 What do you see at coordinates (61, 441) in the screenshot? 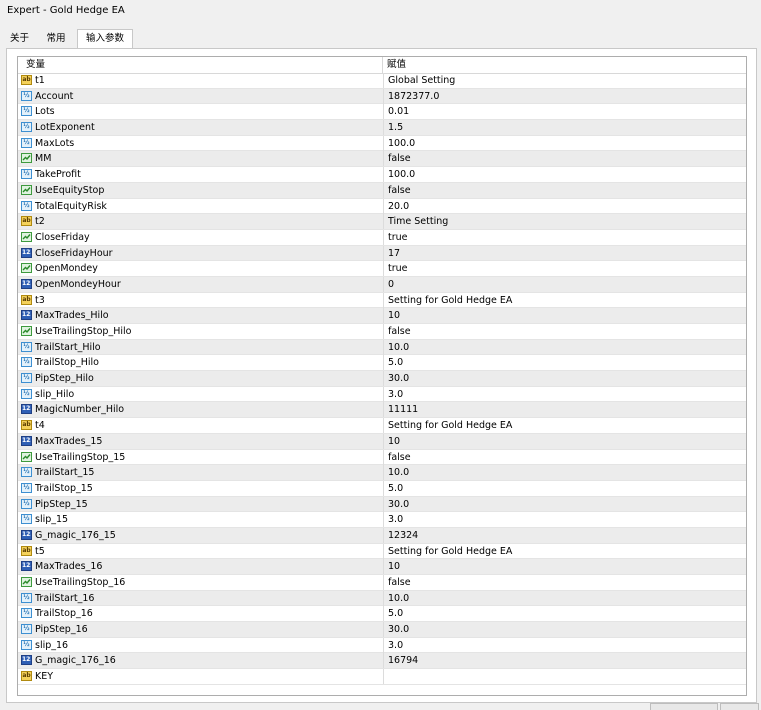
I see `parameter-name-cell: 123MaxTrades_15` at bounding box center [61, 441].